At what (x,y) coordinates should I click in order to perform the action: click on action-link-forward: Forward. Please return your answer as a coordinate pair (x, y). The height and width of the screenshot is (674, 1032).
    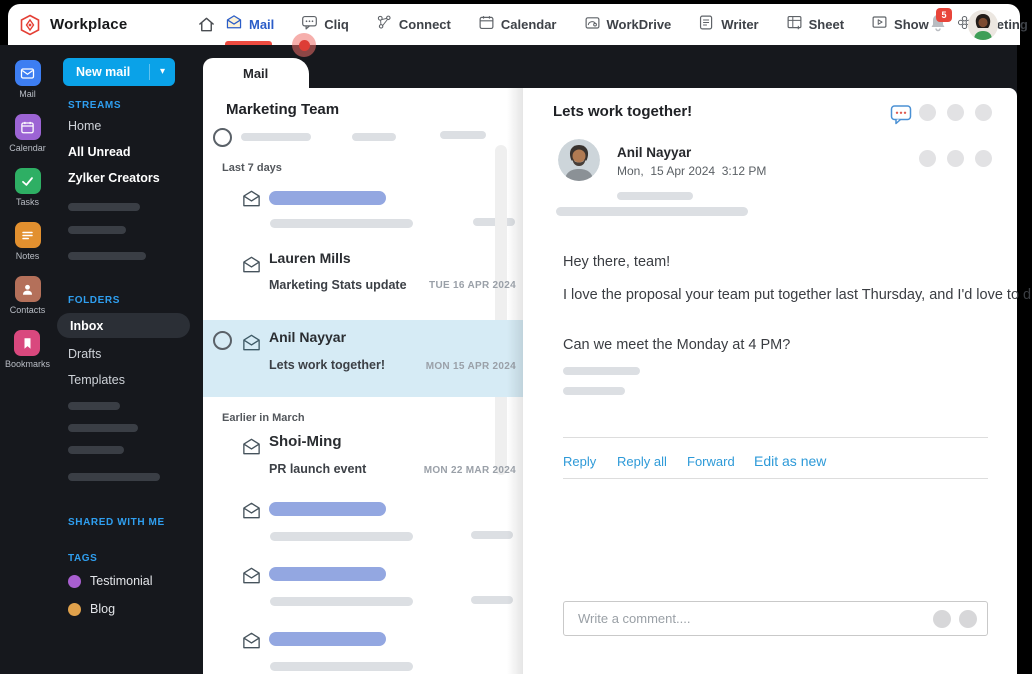
    Looking at the image, I should click on (711, 461).